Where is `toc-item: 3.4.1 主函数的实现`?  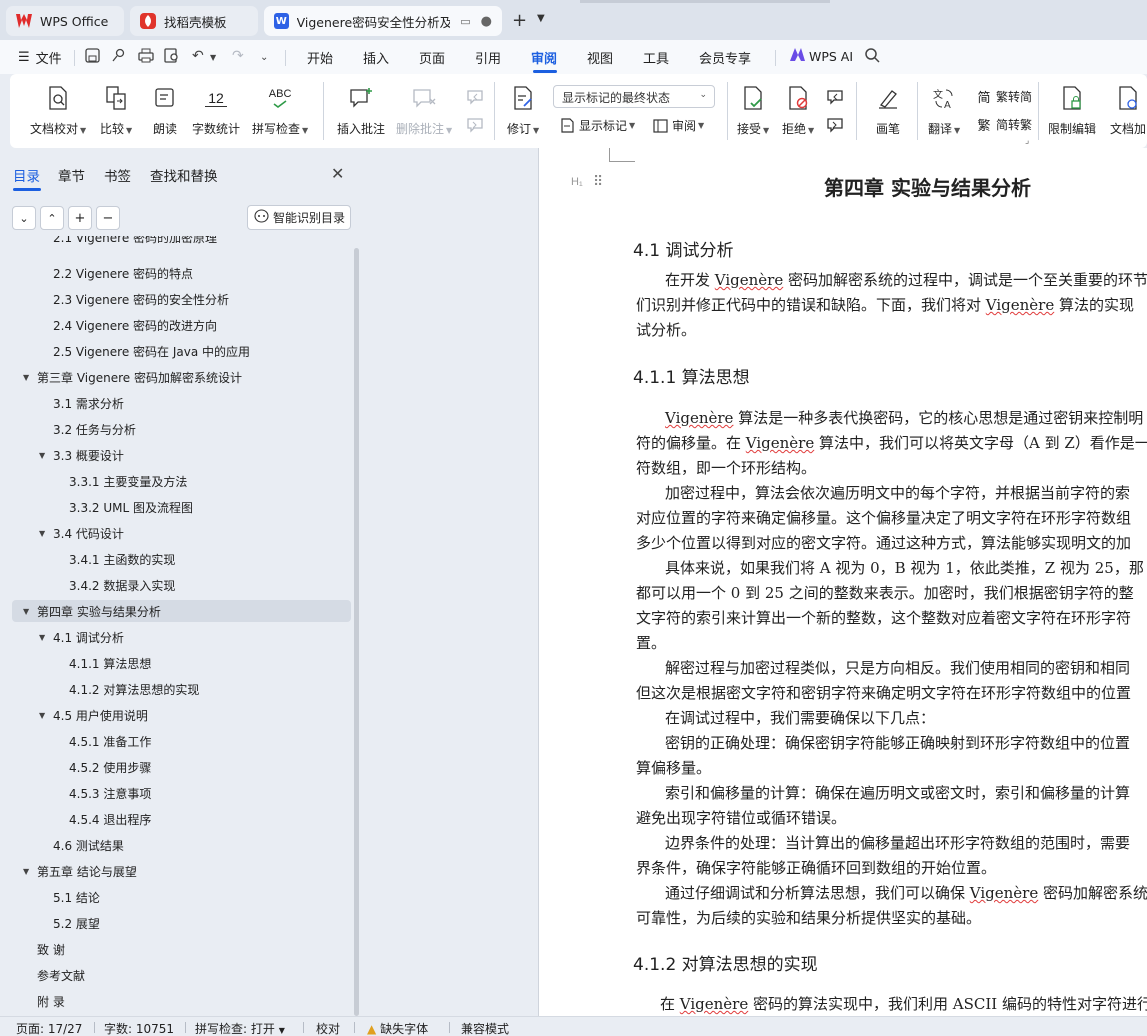 toc-item: 3.4.1 主函数的实现 is located at coordinates (176, 559).